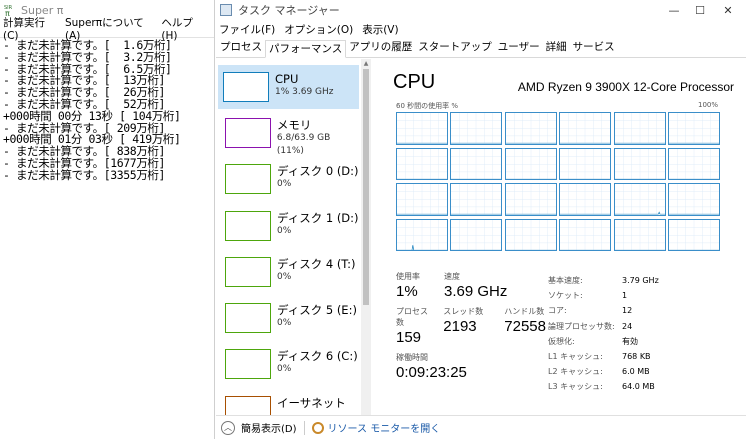  I want to click on tab-bar: プロセス パフォーマンス アプリの履歴 スタートアップ ユーザー 詳細 サービス, so click(481, 48).